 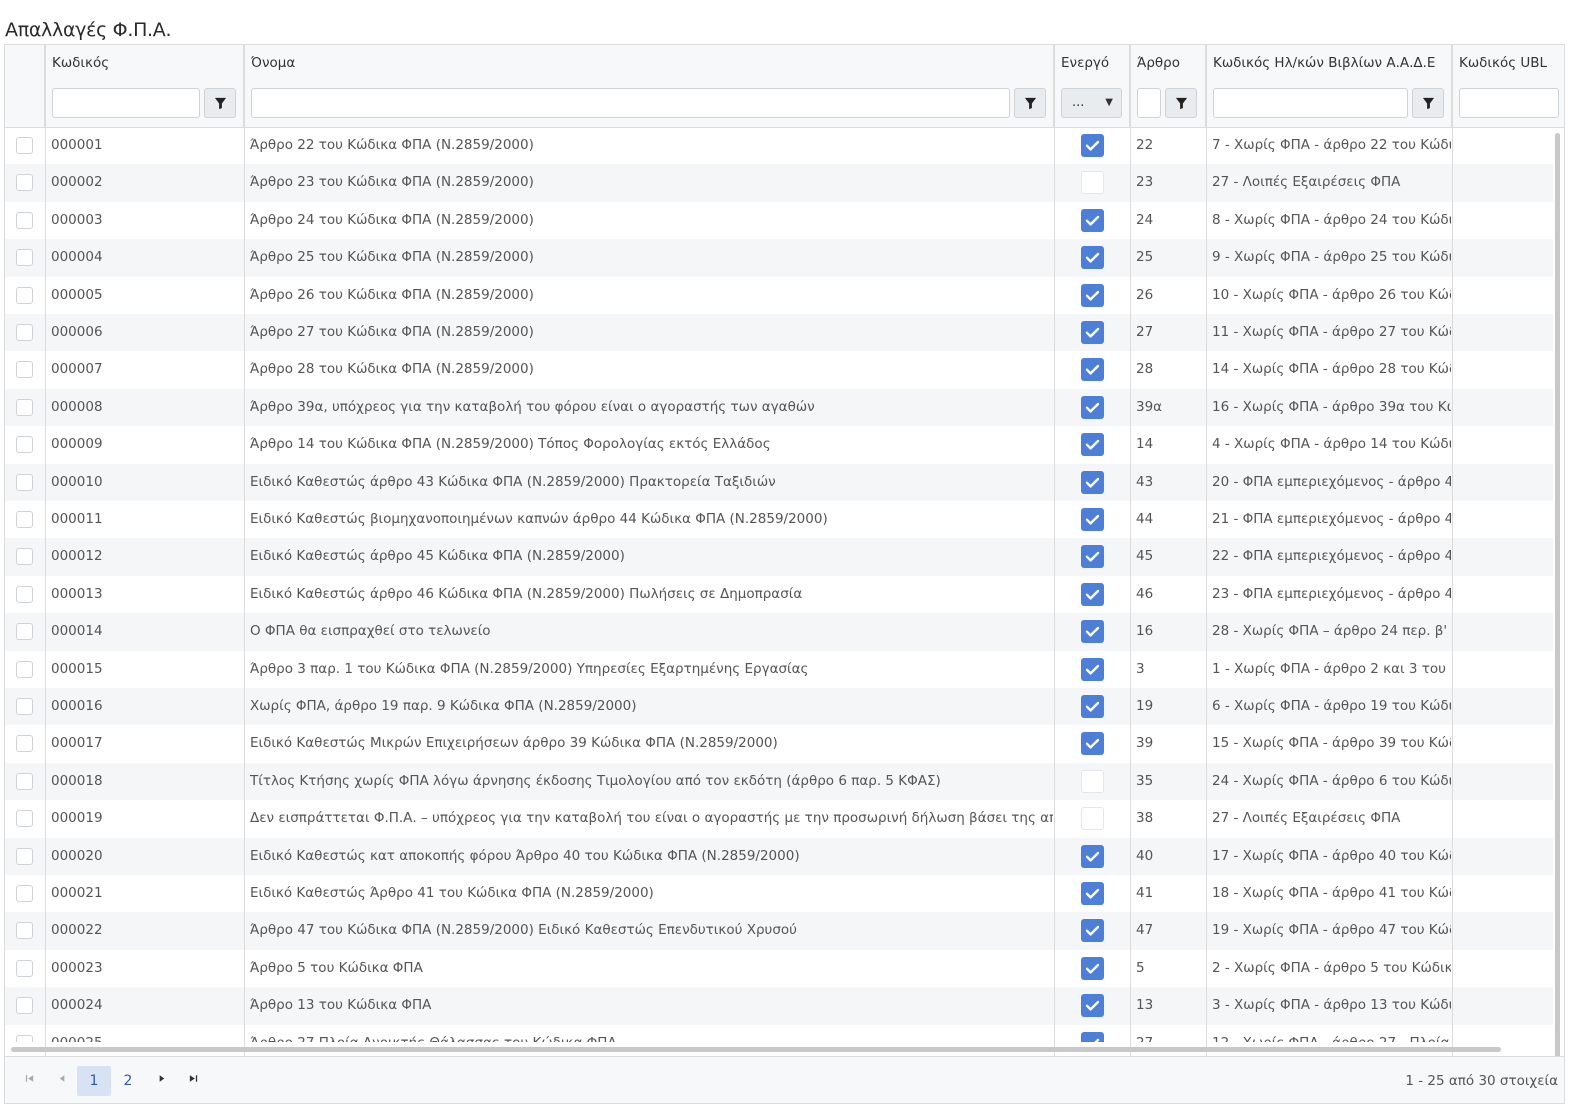 I want to click on first-page-button, so click(x=29, y=1081).